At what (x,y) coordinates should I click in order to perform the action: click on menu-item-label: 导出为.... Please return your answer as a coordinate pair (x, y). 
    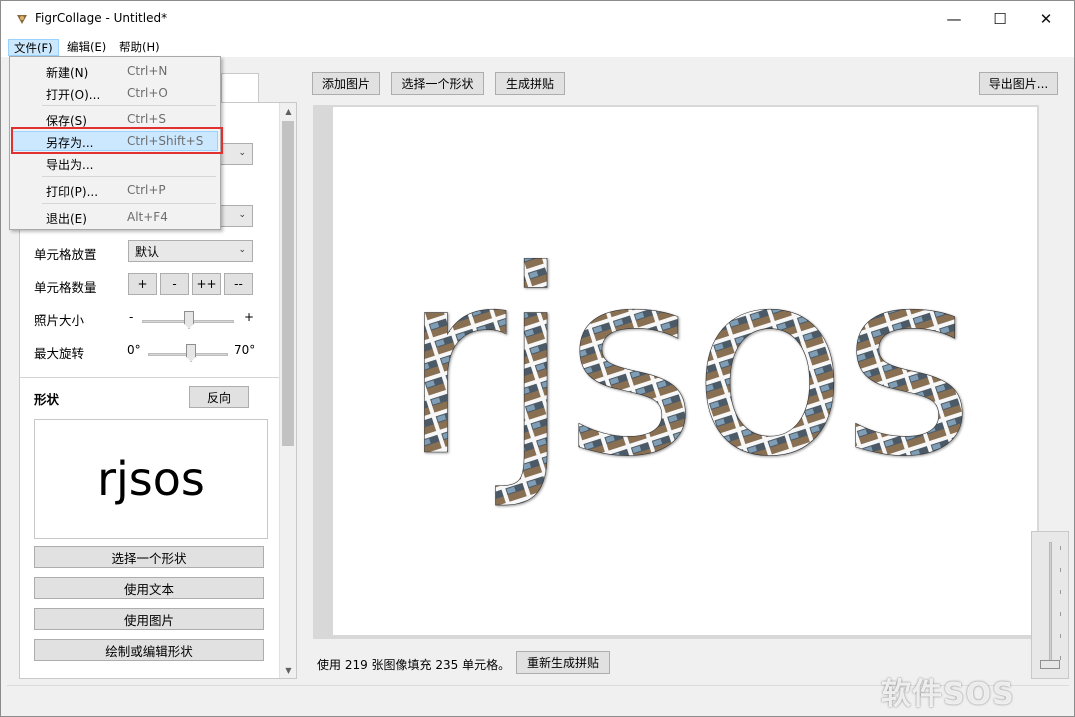
    Looking at the image, I should click on (70, 165).